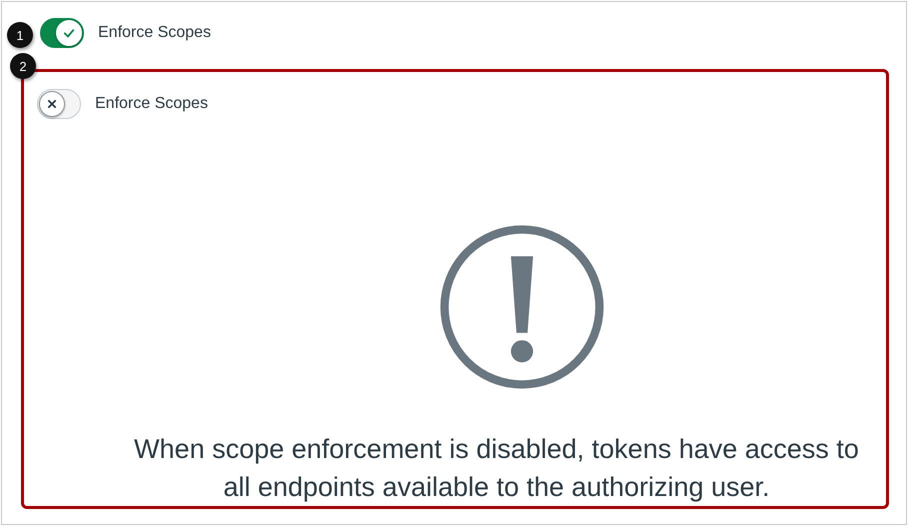  What do you see at coordinates (20, 35) in the screenshot?
I see `callout-badge: 1` at bounding box center [20, 35].